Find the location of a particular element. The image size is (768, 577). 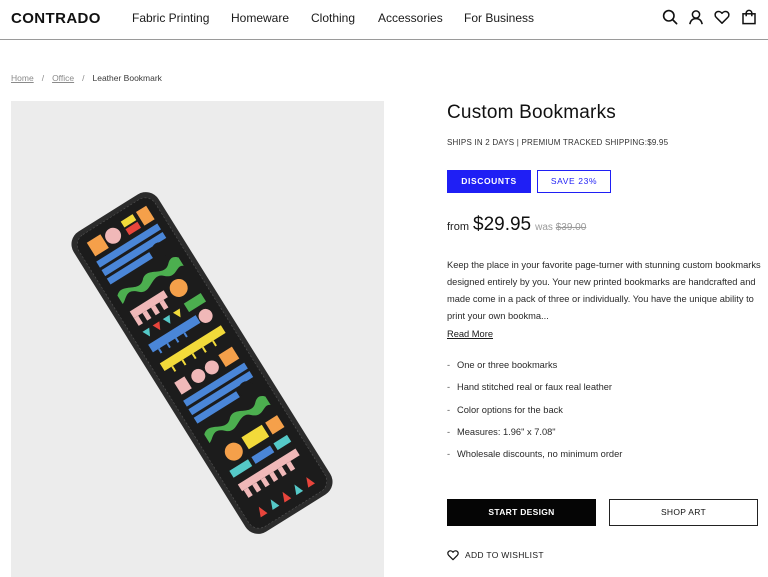

breadcrumb: Home / Office / Leather Bookmark is located at coordinates (86, 78).